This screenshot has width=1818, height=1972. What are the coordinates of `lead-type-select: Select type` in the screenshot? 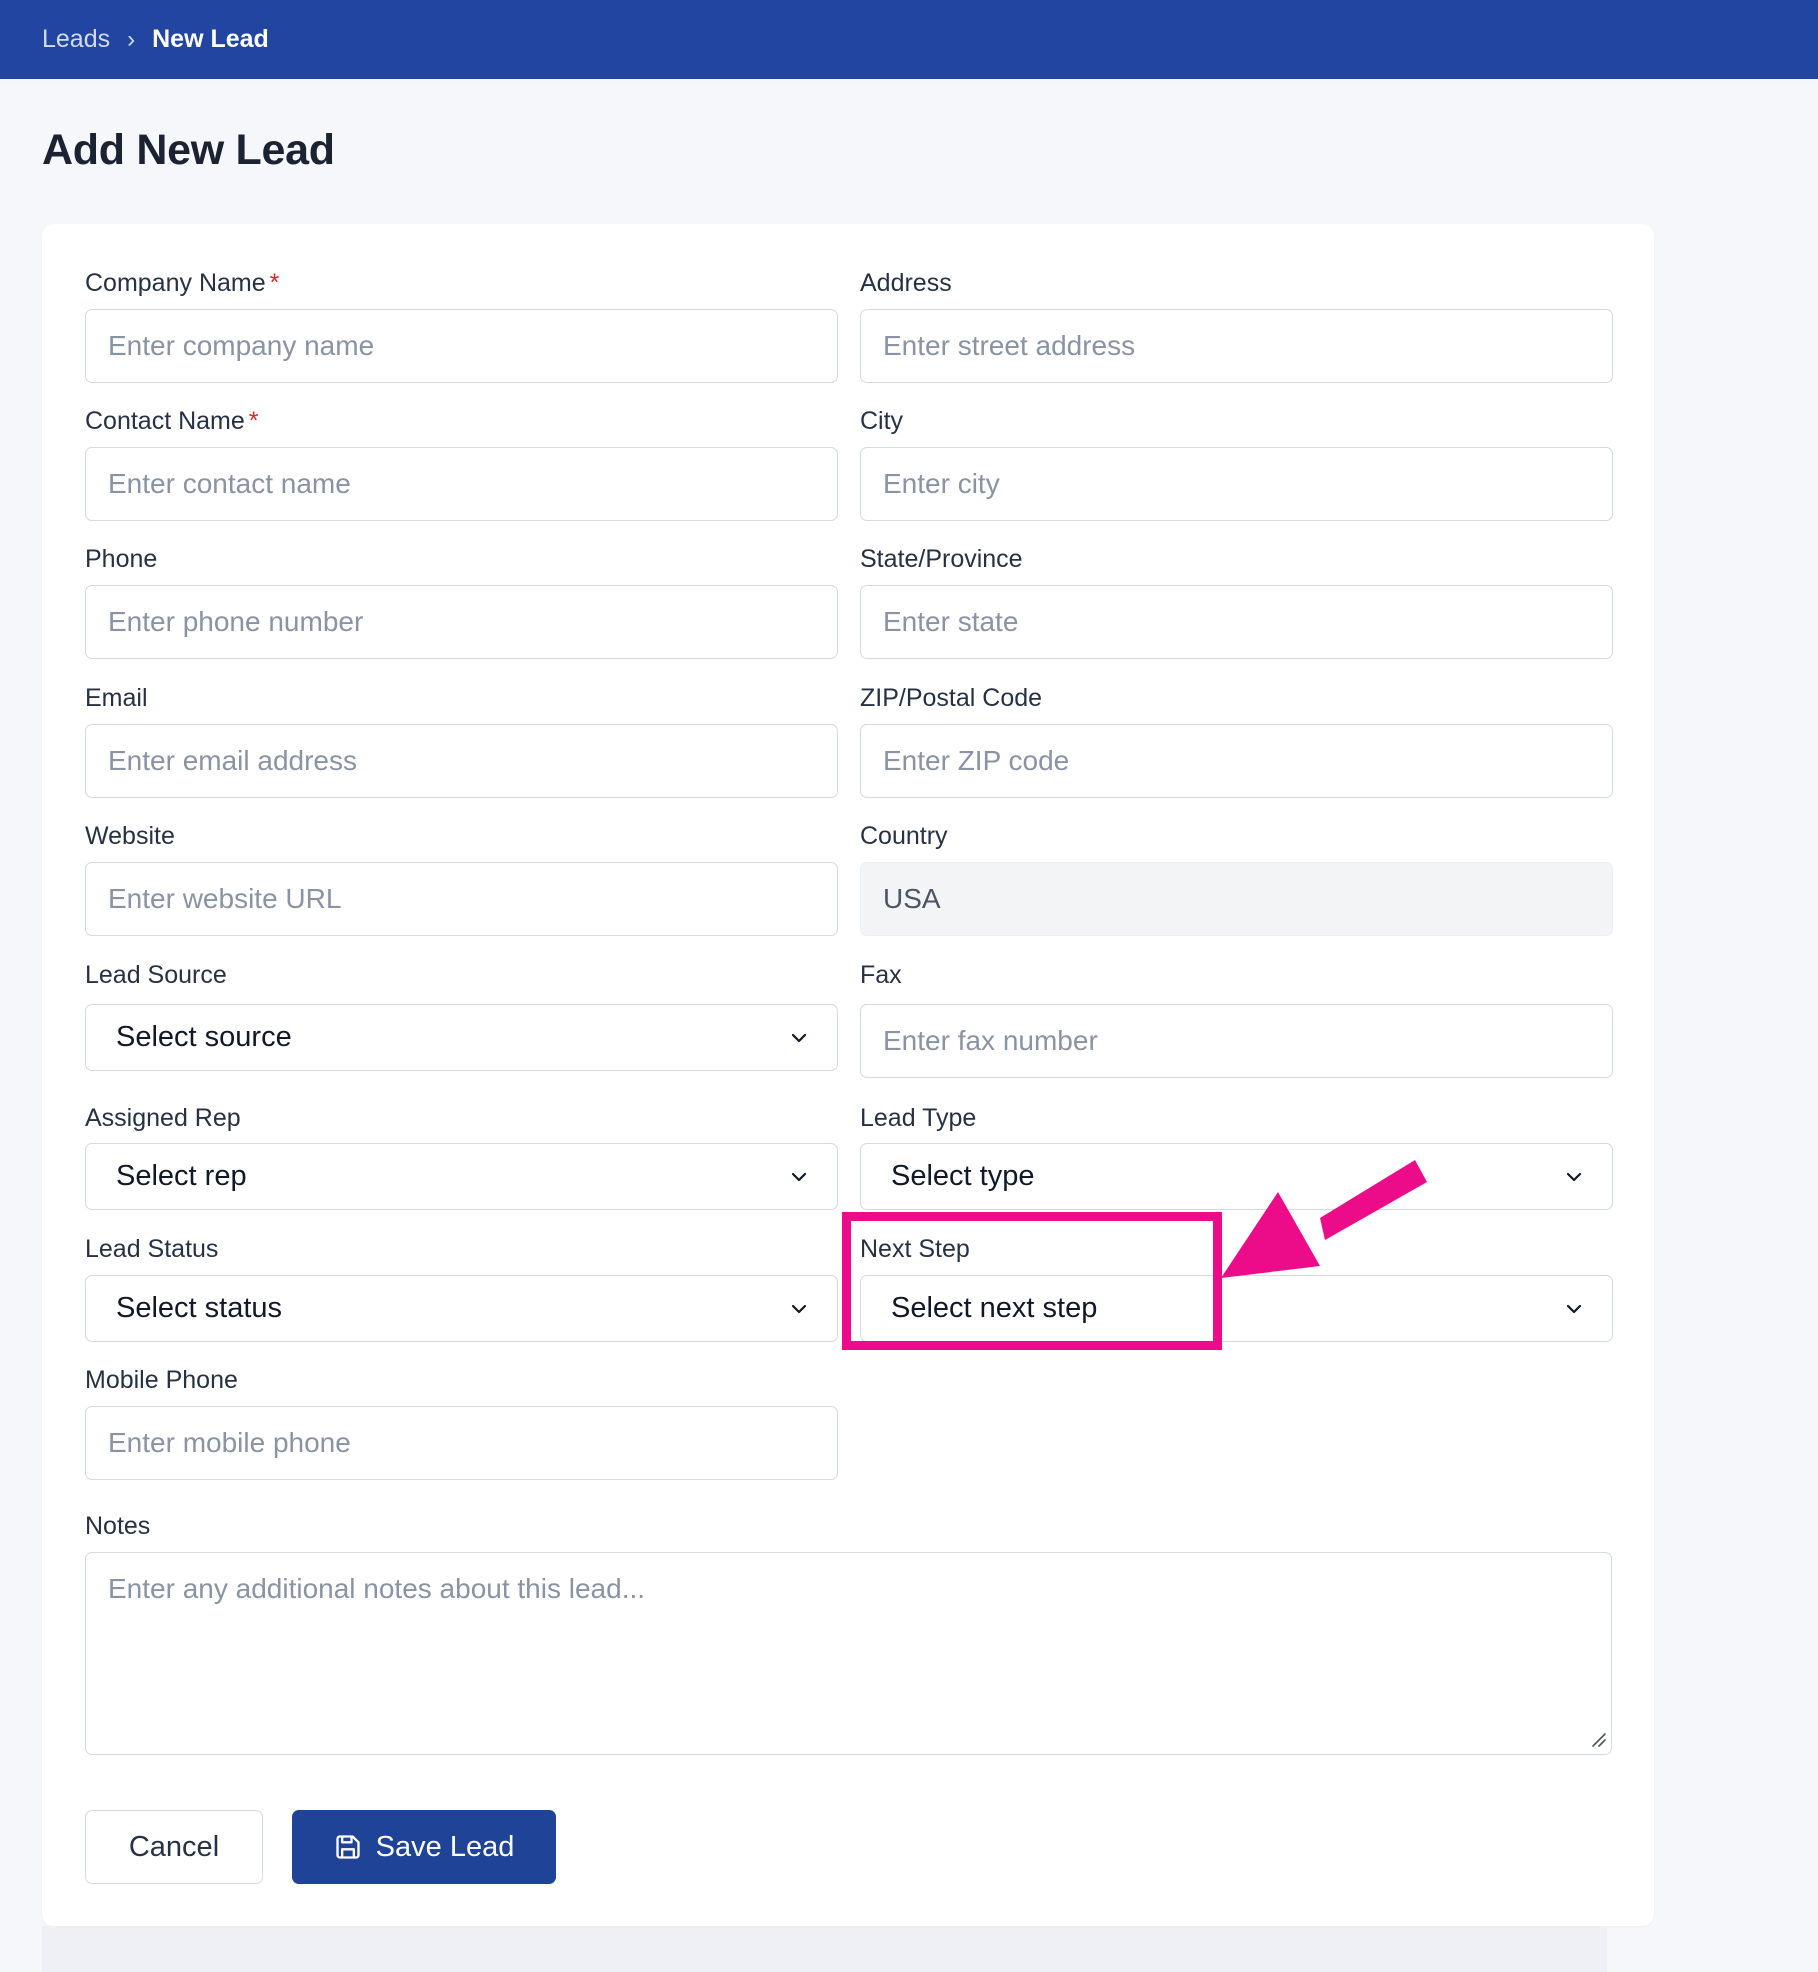 It's located at (1236, 1176).